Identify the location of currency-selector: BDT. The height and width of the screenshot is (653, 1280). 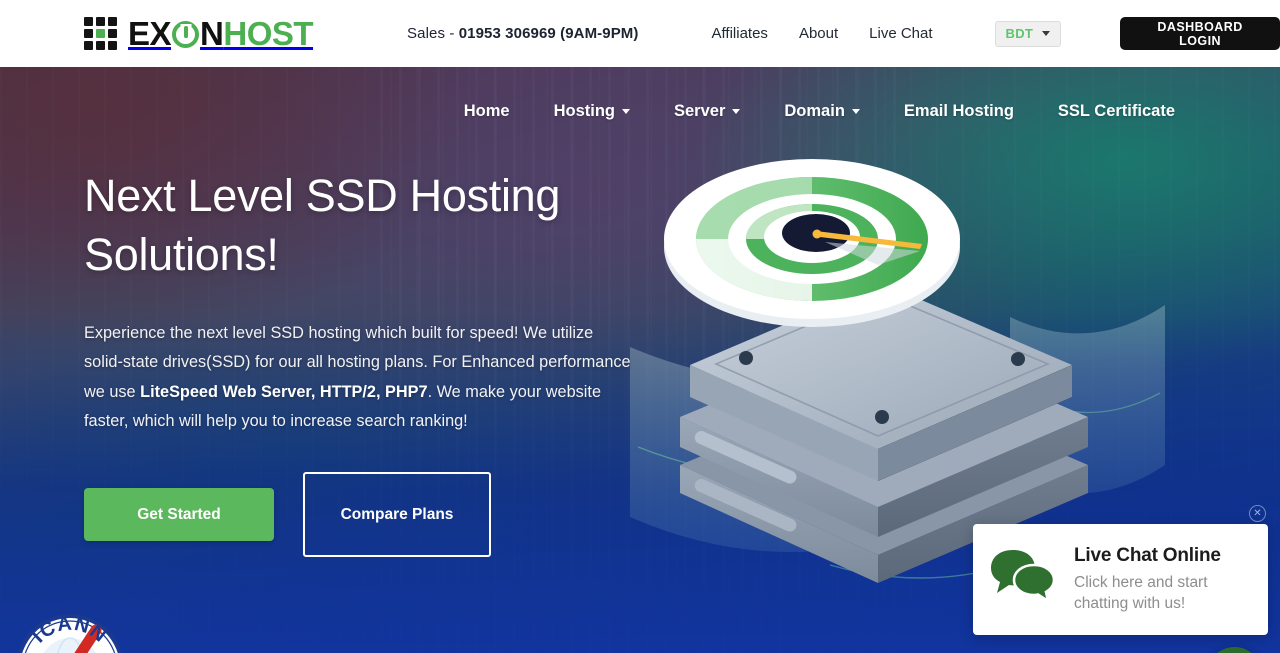
(1028, 33).